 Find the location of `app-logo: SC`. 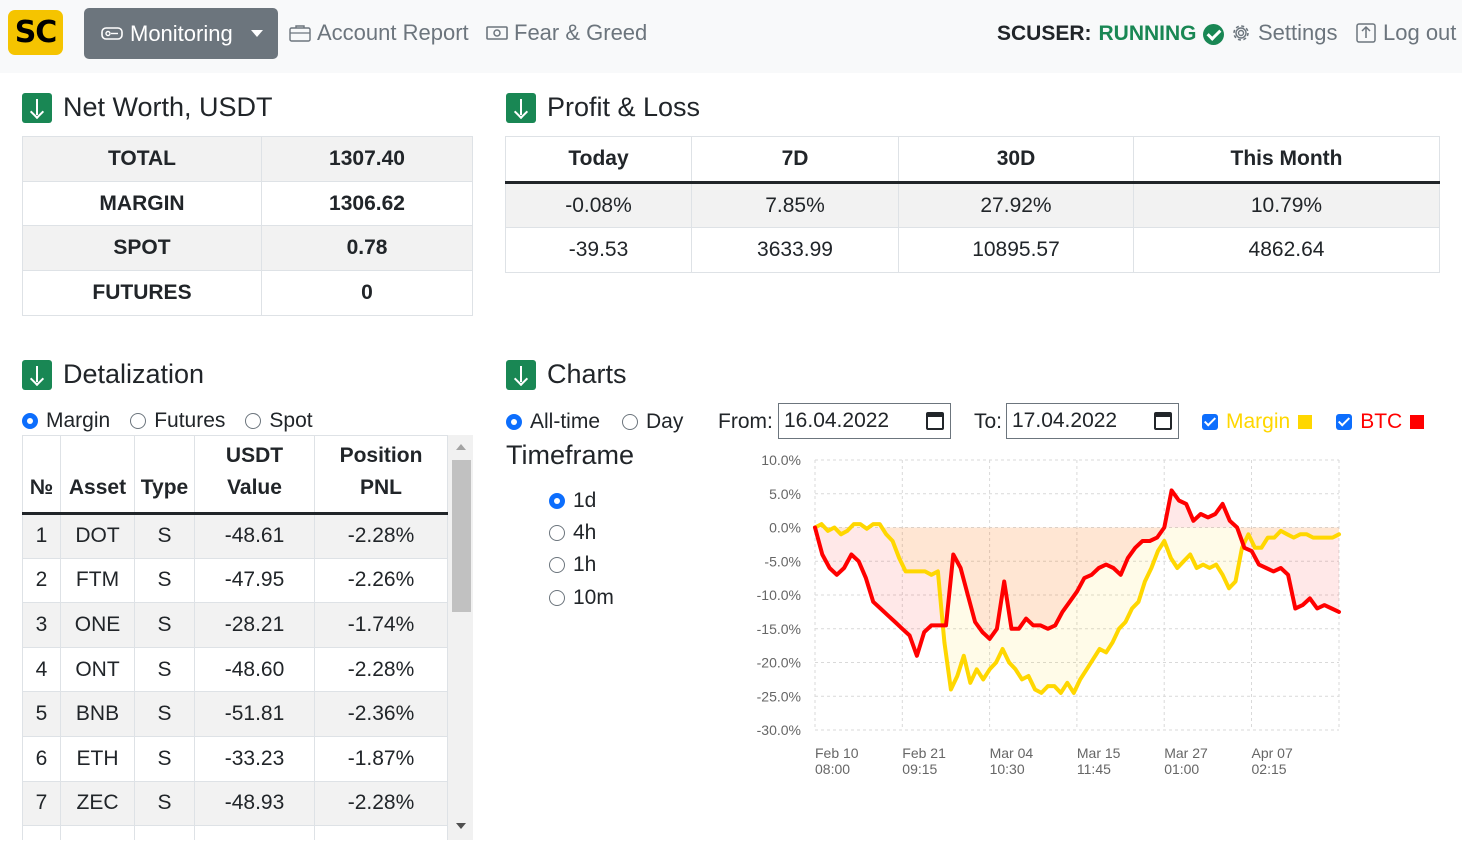

app-logo: SC is located at coordinates (35, 32).